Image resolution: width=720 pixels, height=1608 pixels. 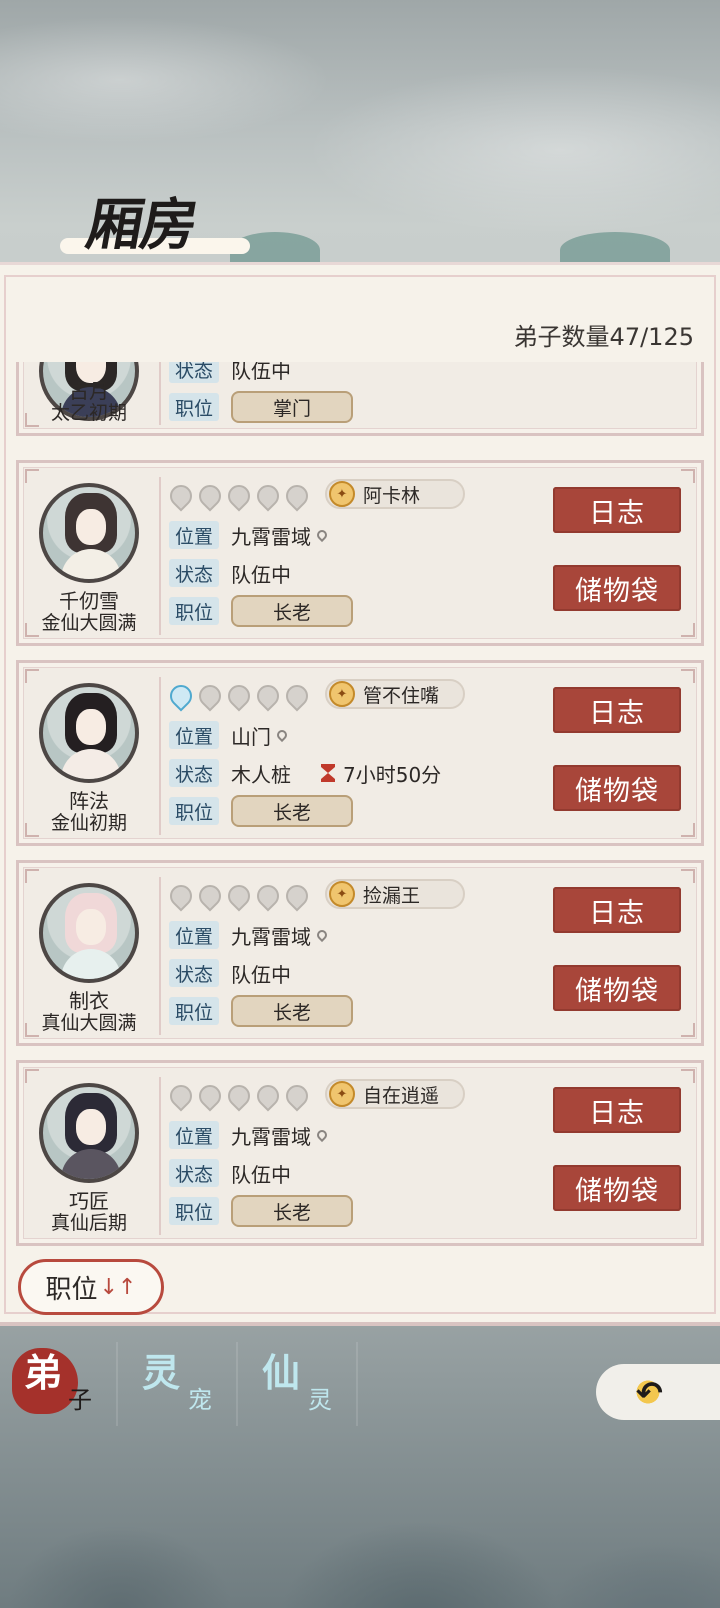 I want to click on sort-by-role-button: 职位 ↓↑, so click(x=91, y=1287).